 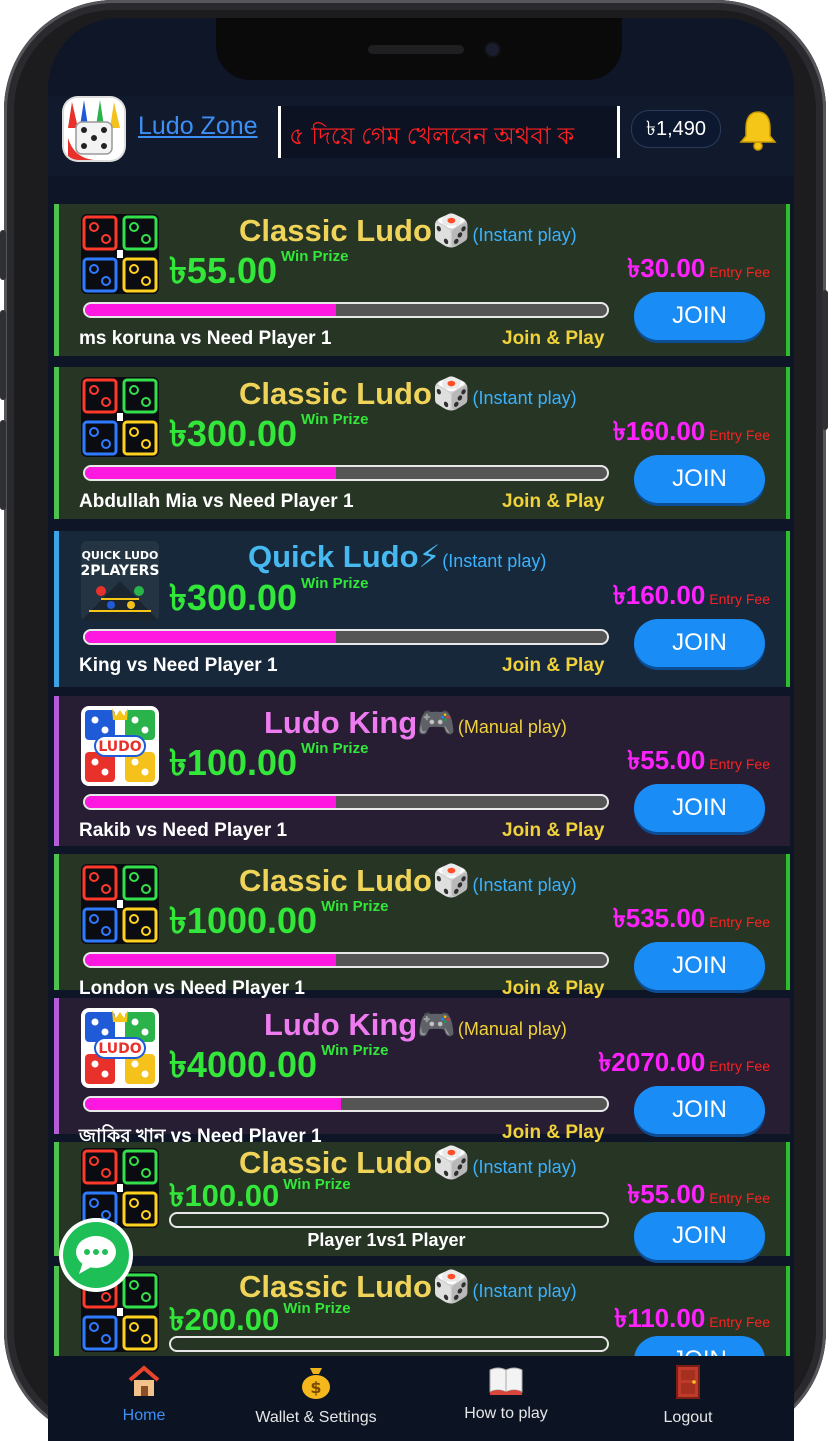 I want to click on nav-how-to-play: How to play, so click(x=506, y=1393).